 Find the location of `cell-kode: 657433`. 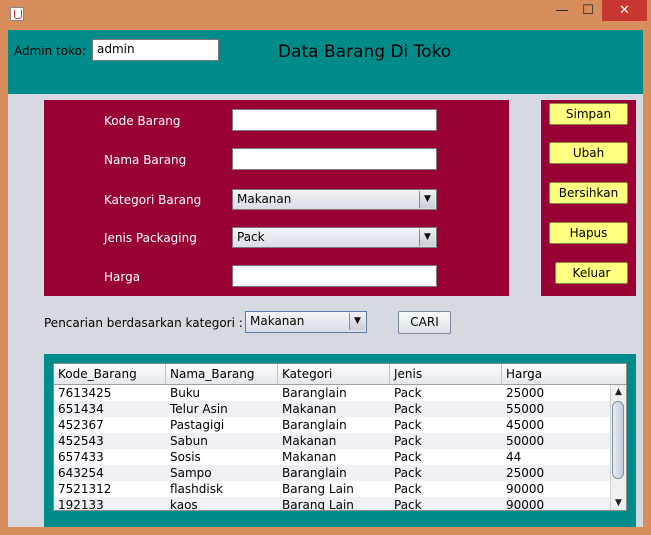

cell-kode: 657433 is located at coordinates (81, 457).